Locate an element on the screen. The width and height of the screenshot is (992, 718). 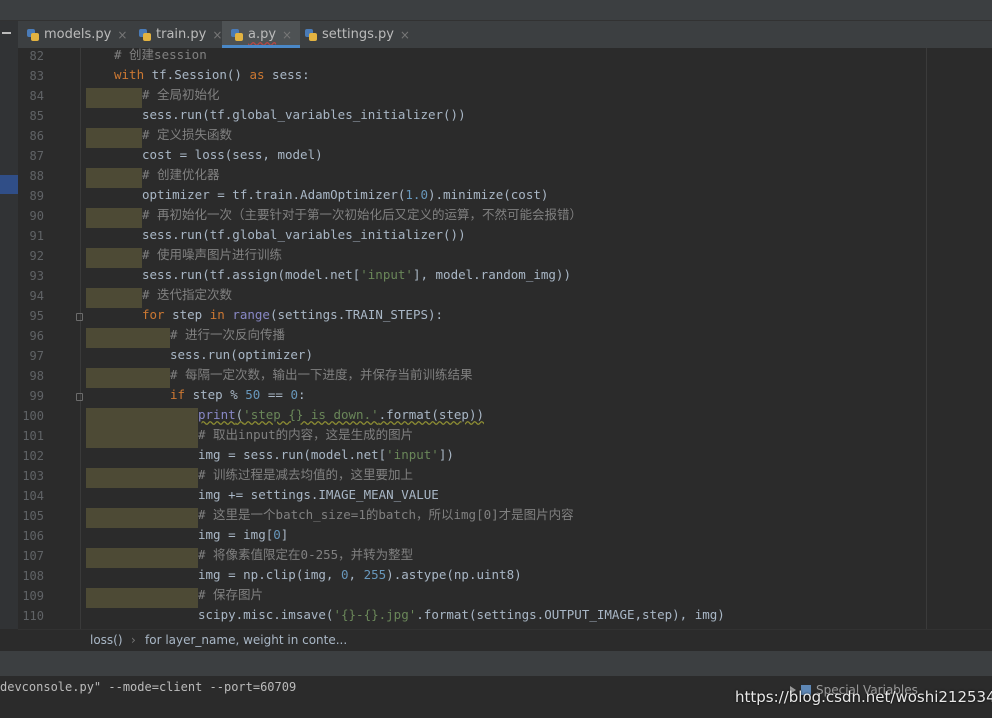
code-text: if step % 50 == 0: is located at coordinates (238, 395).